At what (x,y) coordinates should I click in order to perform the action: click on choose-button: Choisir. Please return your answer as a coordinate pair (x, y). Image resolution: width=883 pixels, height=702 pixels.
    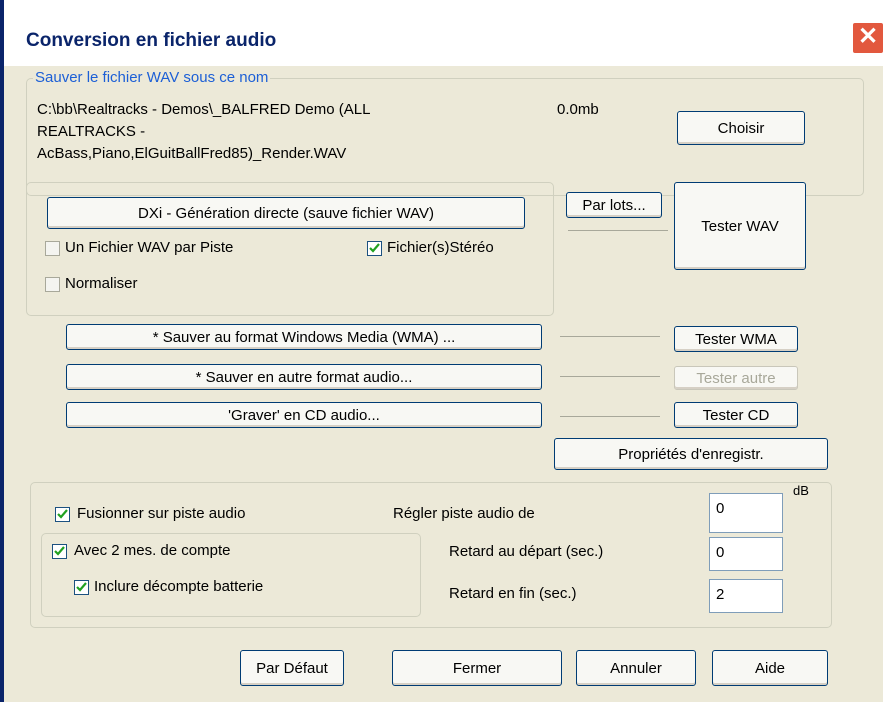
    Looking at the image, I should click on (741, 128).